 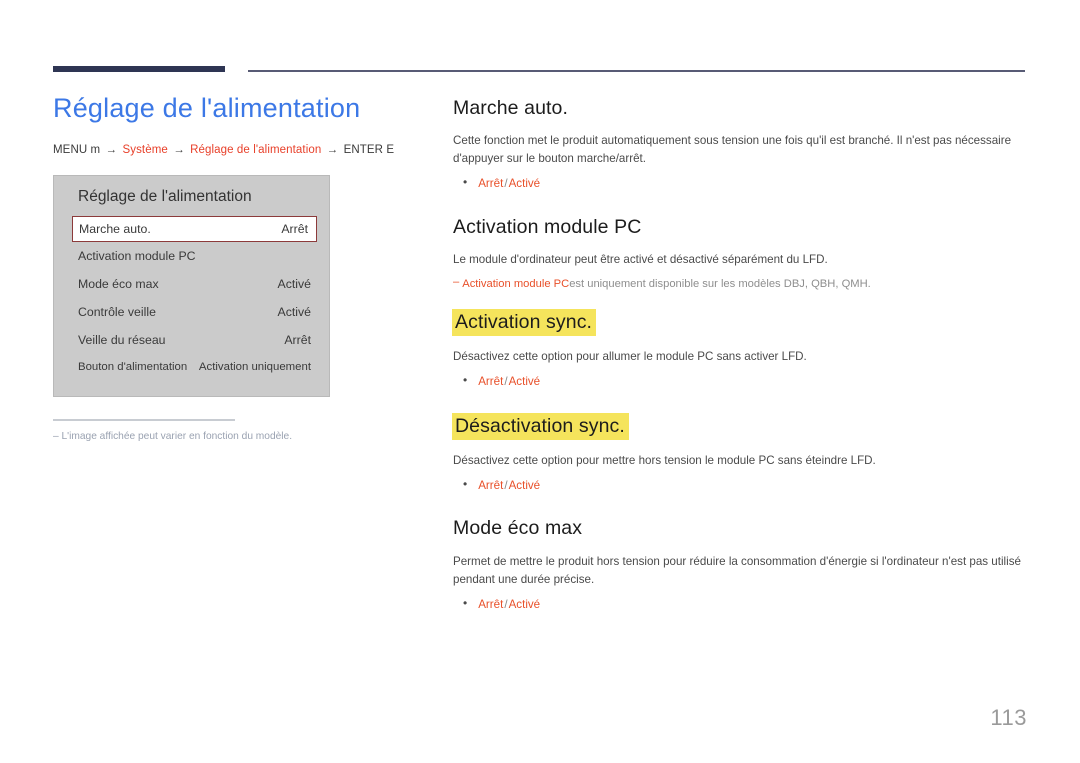 I want to click on breadcrumb-arrow-2: →, so click(x=179, y=150).